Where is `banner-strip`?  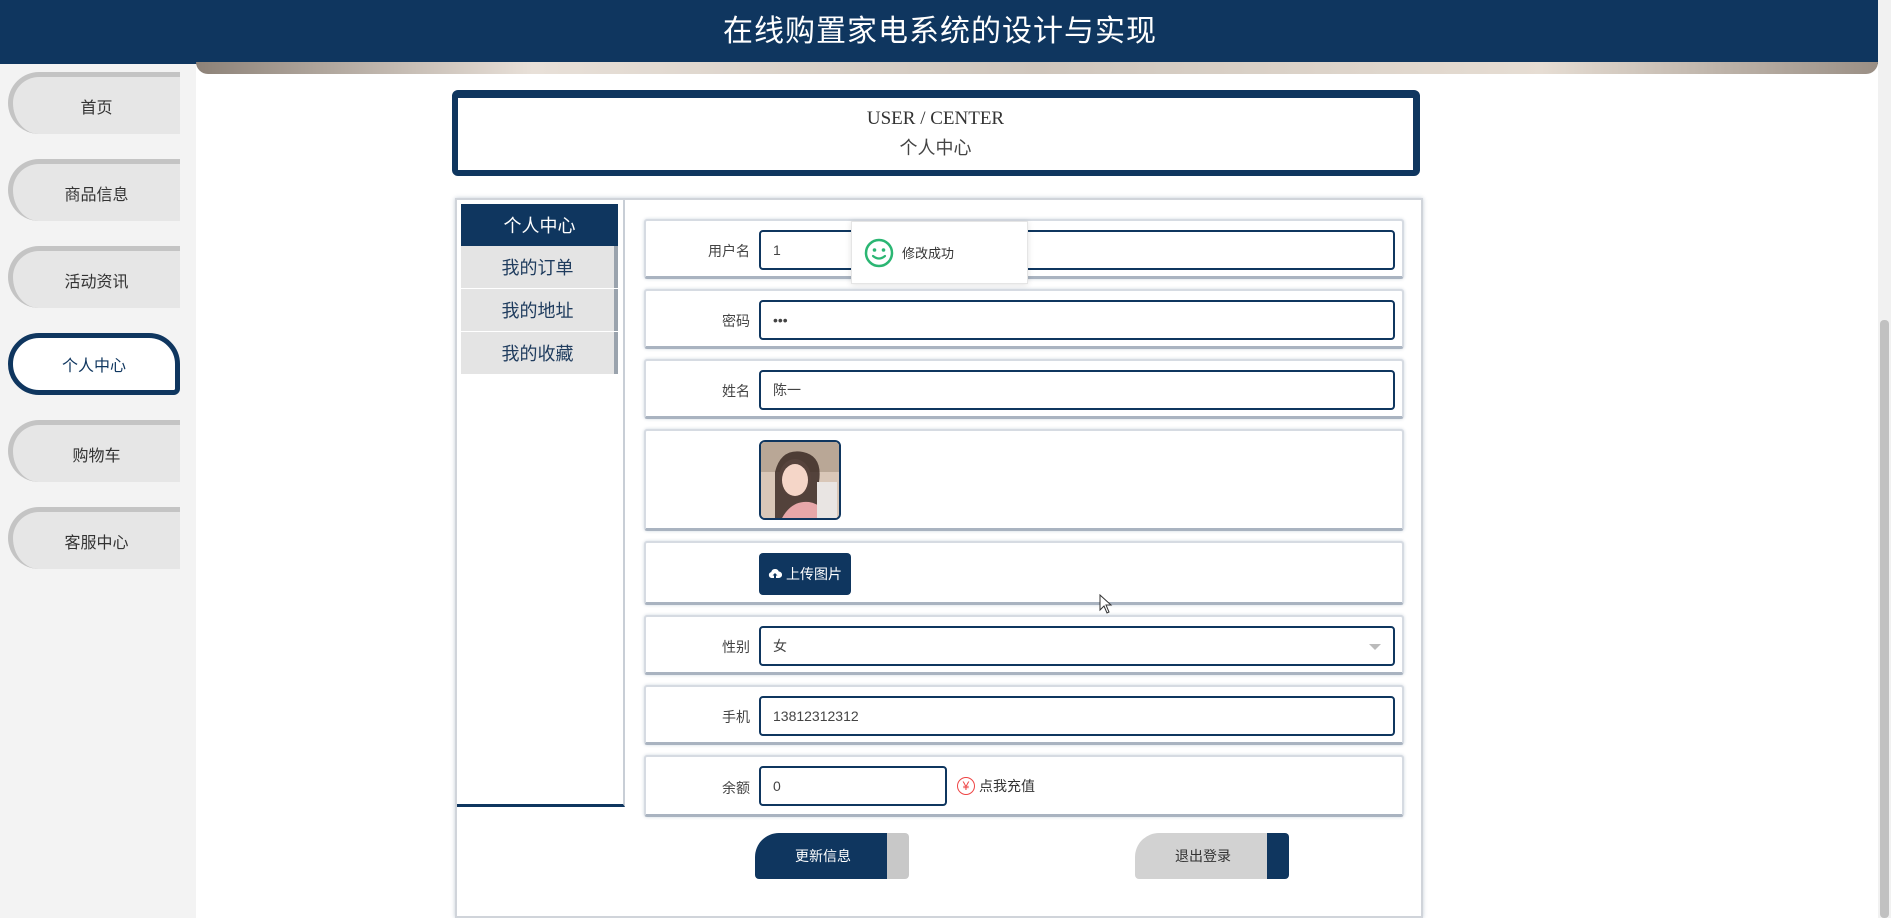
banner-strip is located at coordinates (1037, 68).